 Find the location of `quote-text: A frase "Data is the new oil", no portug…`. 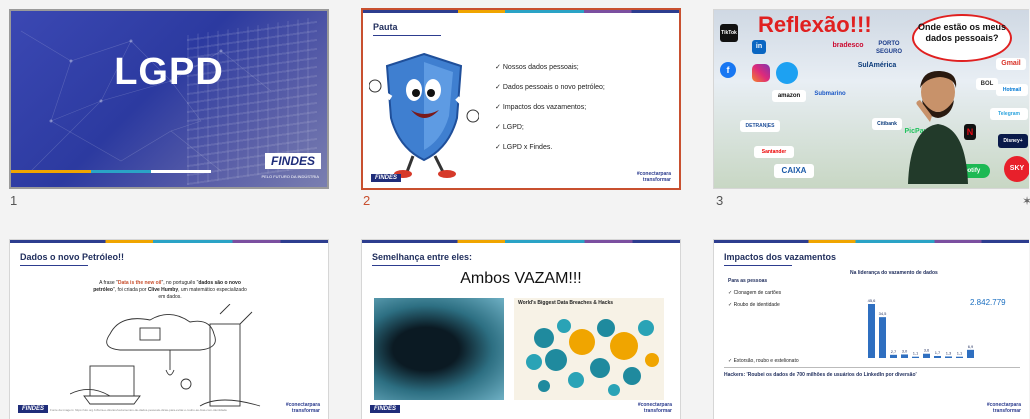

quote-text: A frase "Data is the new oil", no portug… is located at coordinates (170, 290).